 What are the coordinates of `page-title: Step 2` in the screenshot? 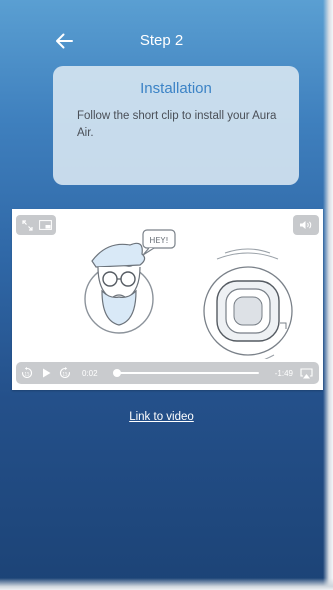 It's located at (161, 40).